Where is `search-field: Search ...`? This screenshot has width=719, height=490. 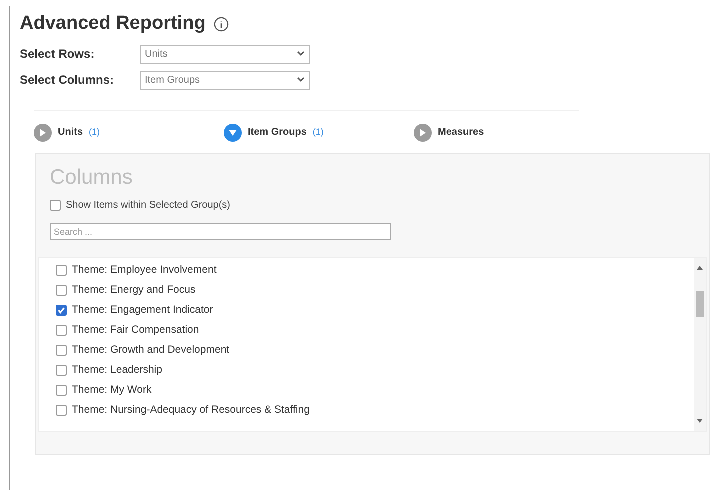
search-field: Search ... is located at coordinates (220, 231).